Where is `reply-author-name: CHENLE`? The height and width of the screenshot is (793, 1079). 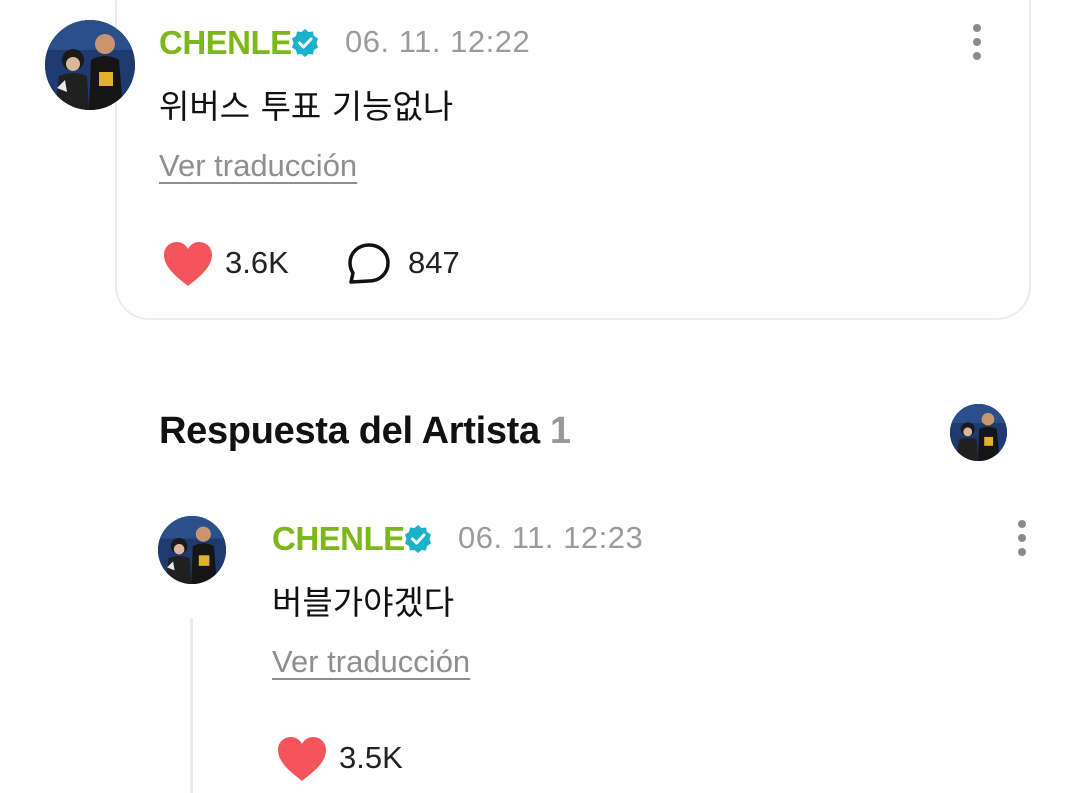 reply-author-name: CHENLE is located at coordinates (338, 539).